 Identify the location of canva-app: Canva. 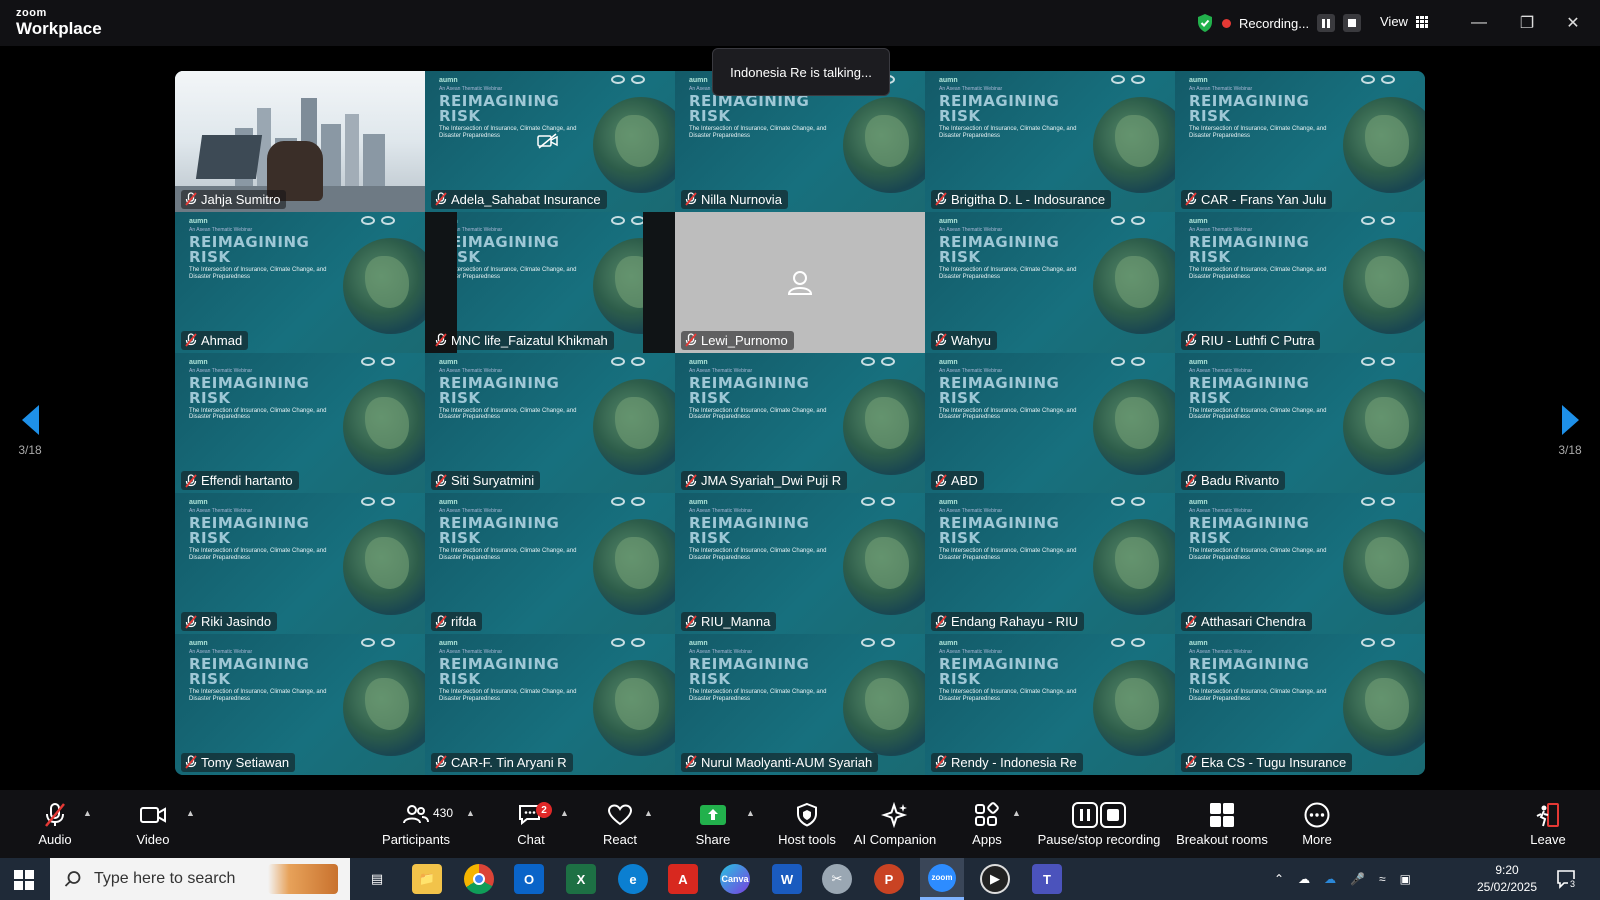
(735, 879).